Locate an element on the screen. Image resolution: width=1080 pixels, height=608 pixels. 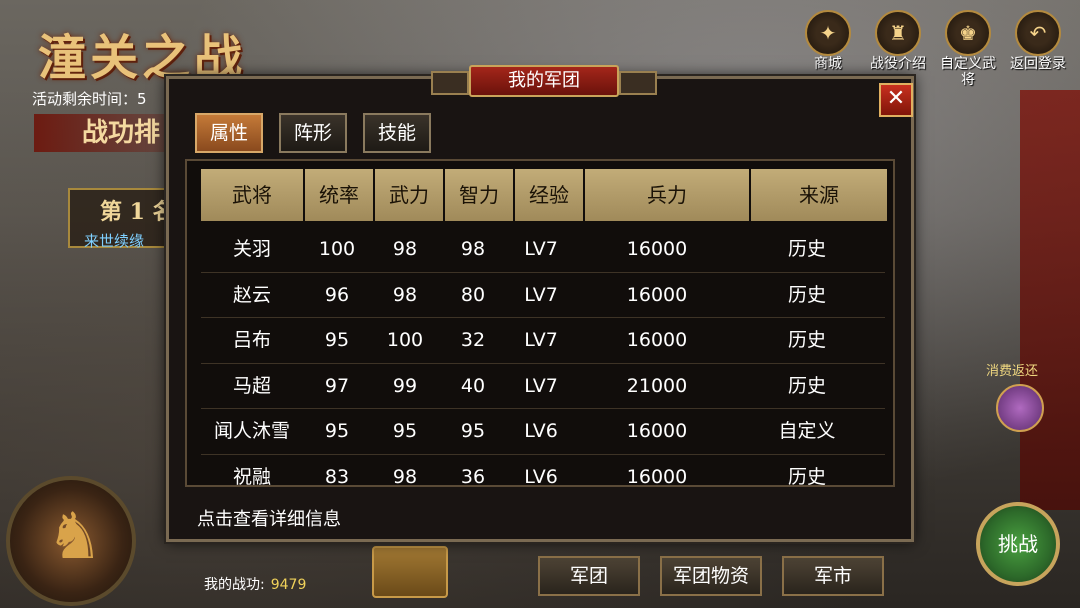
table-row: 赵云 96 98 80 LV7 16000 历史 is located at coordinates (543, 296).